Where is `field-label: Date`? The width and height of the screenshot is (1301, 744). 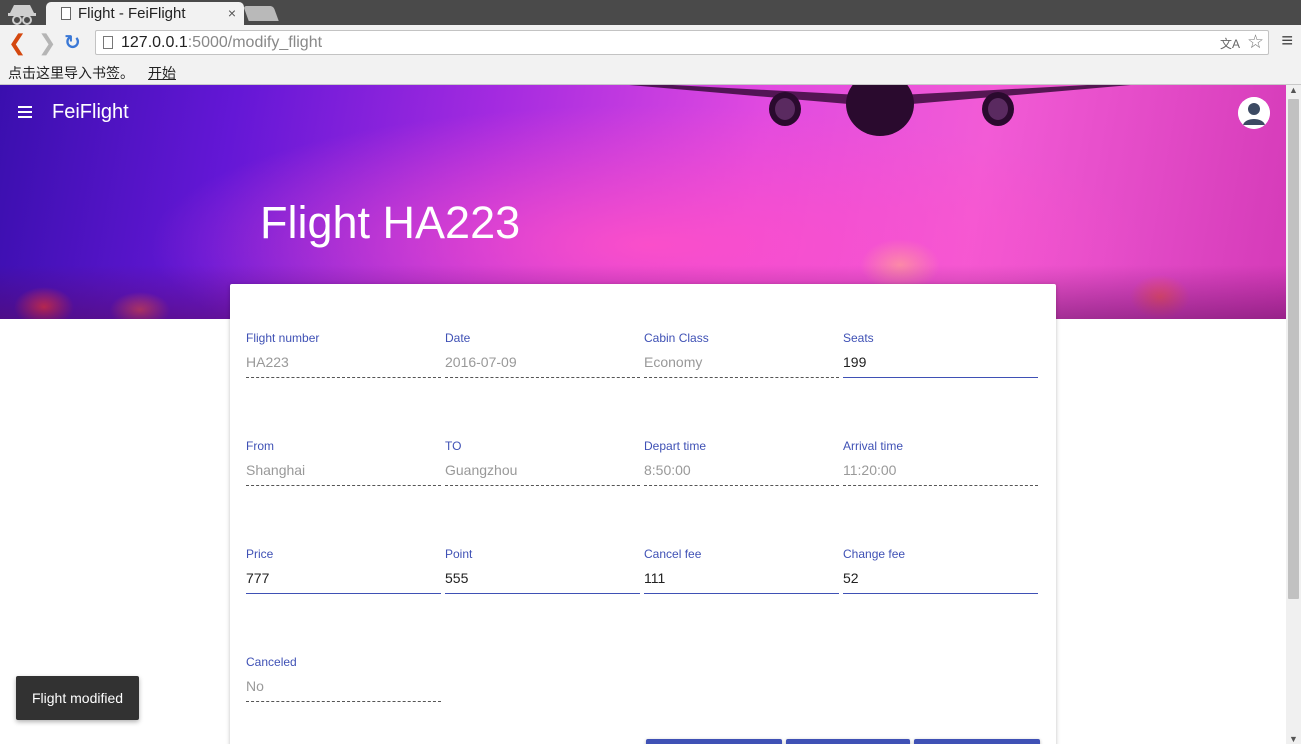 field-label: Date is located at coordinates (458, 338).